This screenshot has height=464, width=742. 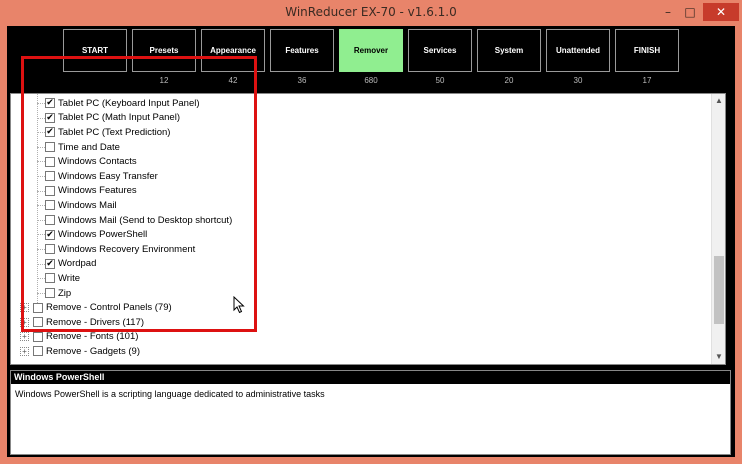 I want to click on tree-scrollbar: ▲ ▼, so click(x=718, y=229).